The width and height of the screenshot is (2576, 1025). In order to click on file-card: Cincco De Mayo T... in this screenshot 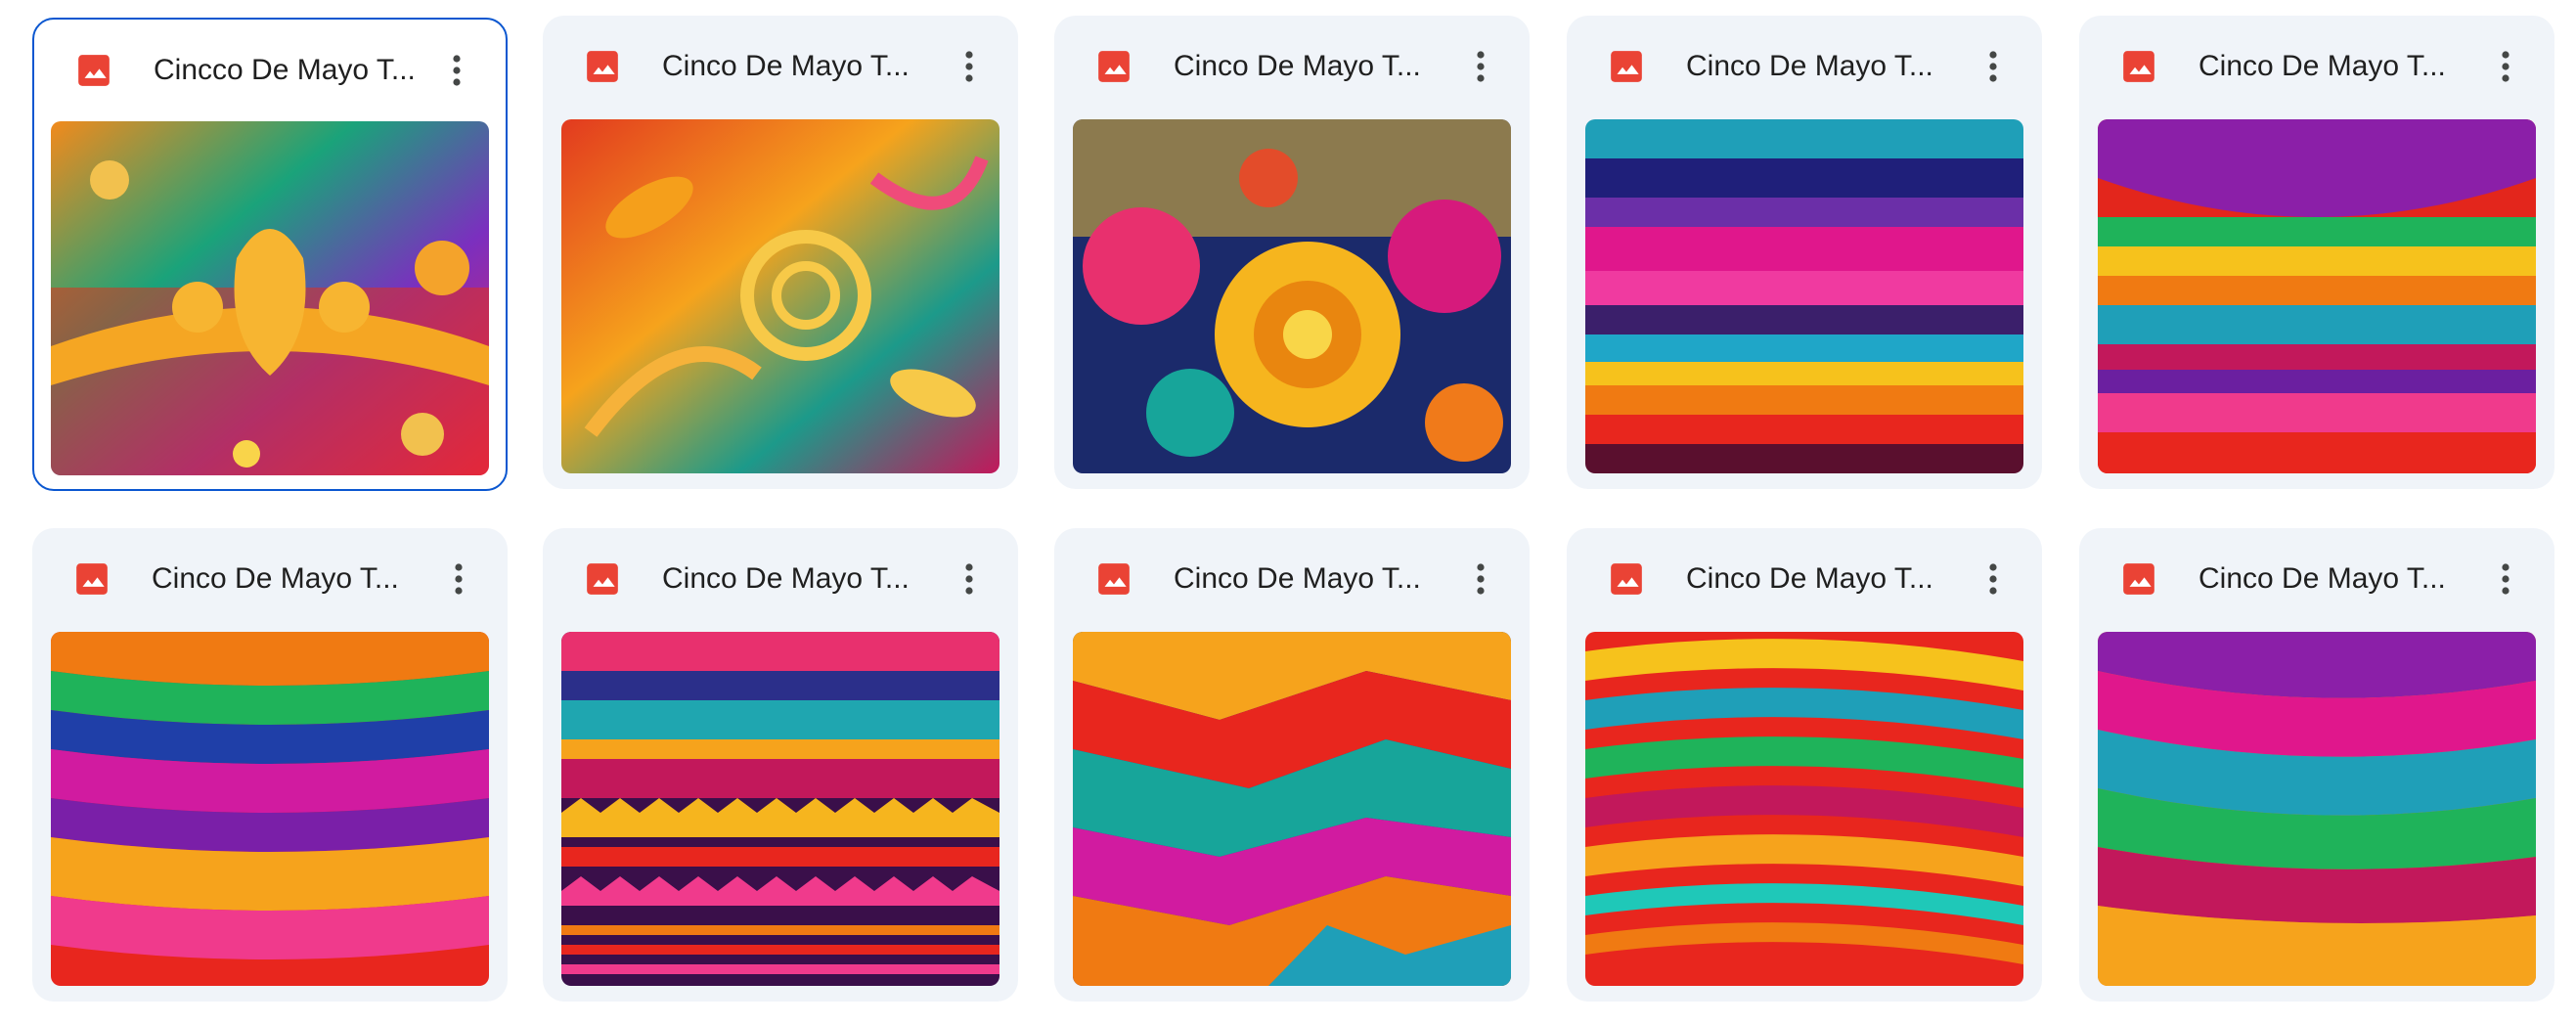, I will do `click(270, 254)`.